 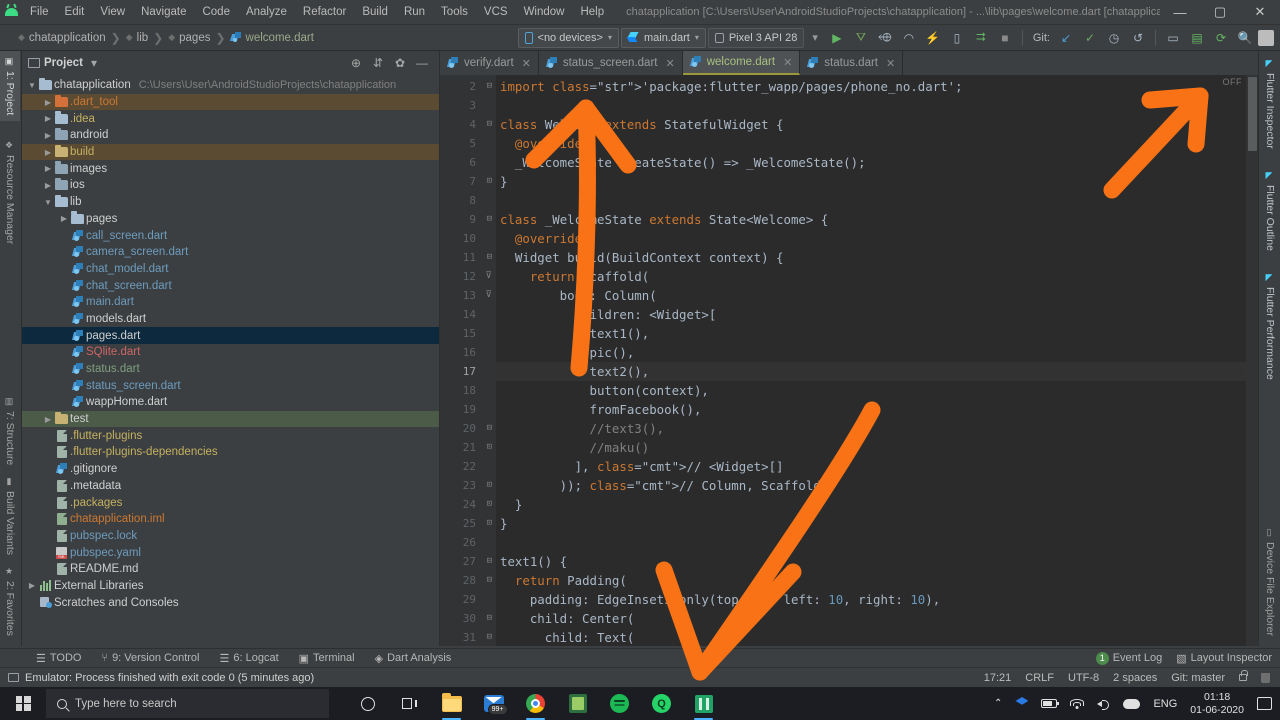 What do you see at coordinates (409, 703) in the screenshot?
I see `task-view-icon` at bounding box center [409, 703].